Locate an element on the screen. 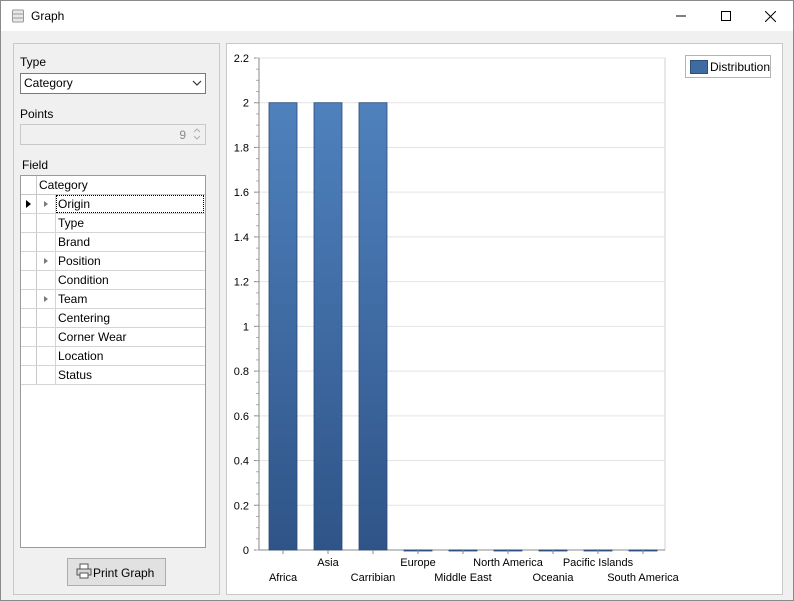 The image size is (794, 601). printer-icon is located at coordinates (84, 571).